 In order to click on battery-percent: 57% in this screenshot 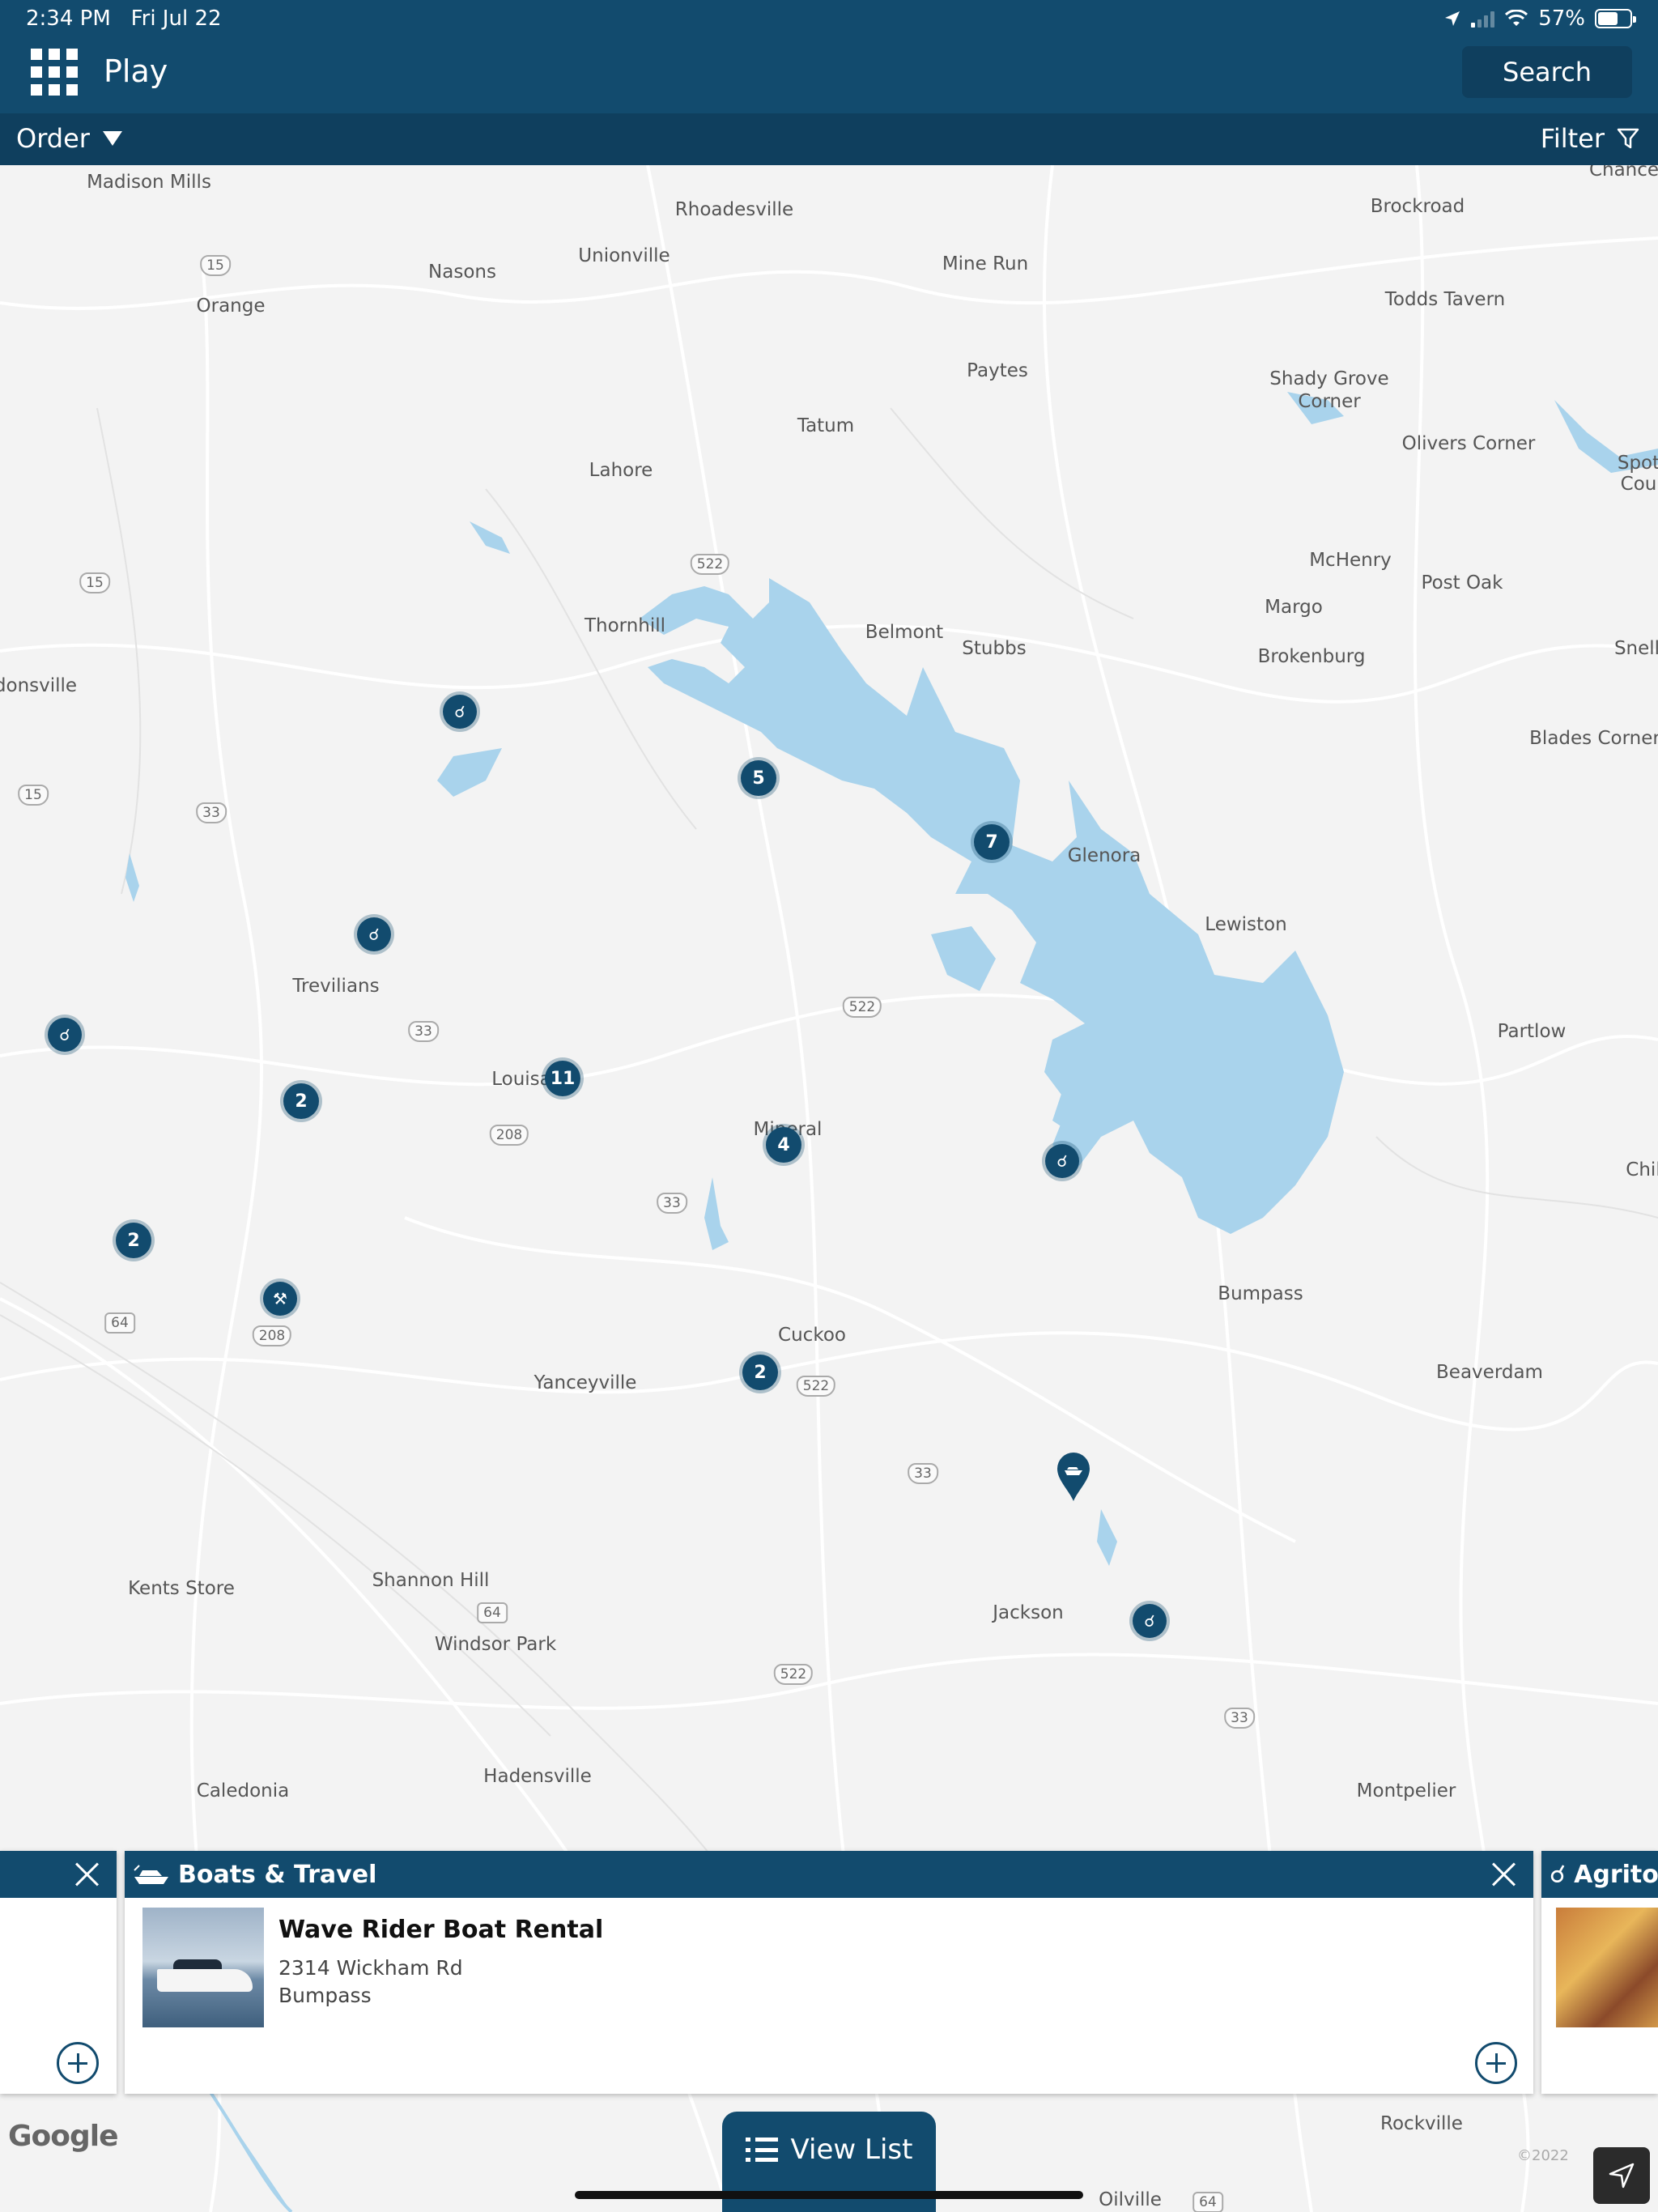, I will do `click(1561, 19)`.